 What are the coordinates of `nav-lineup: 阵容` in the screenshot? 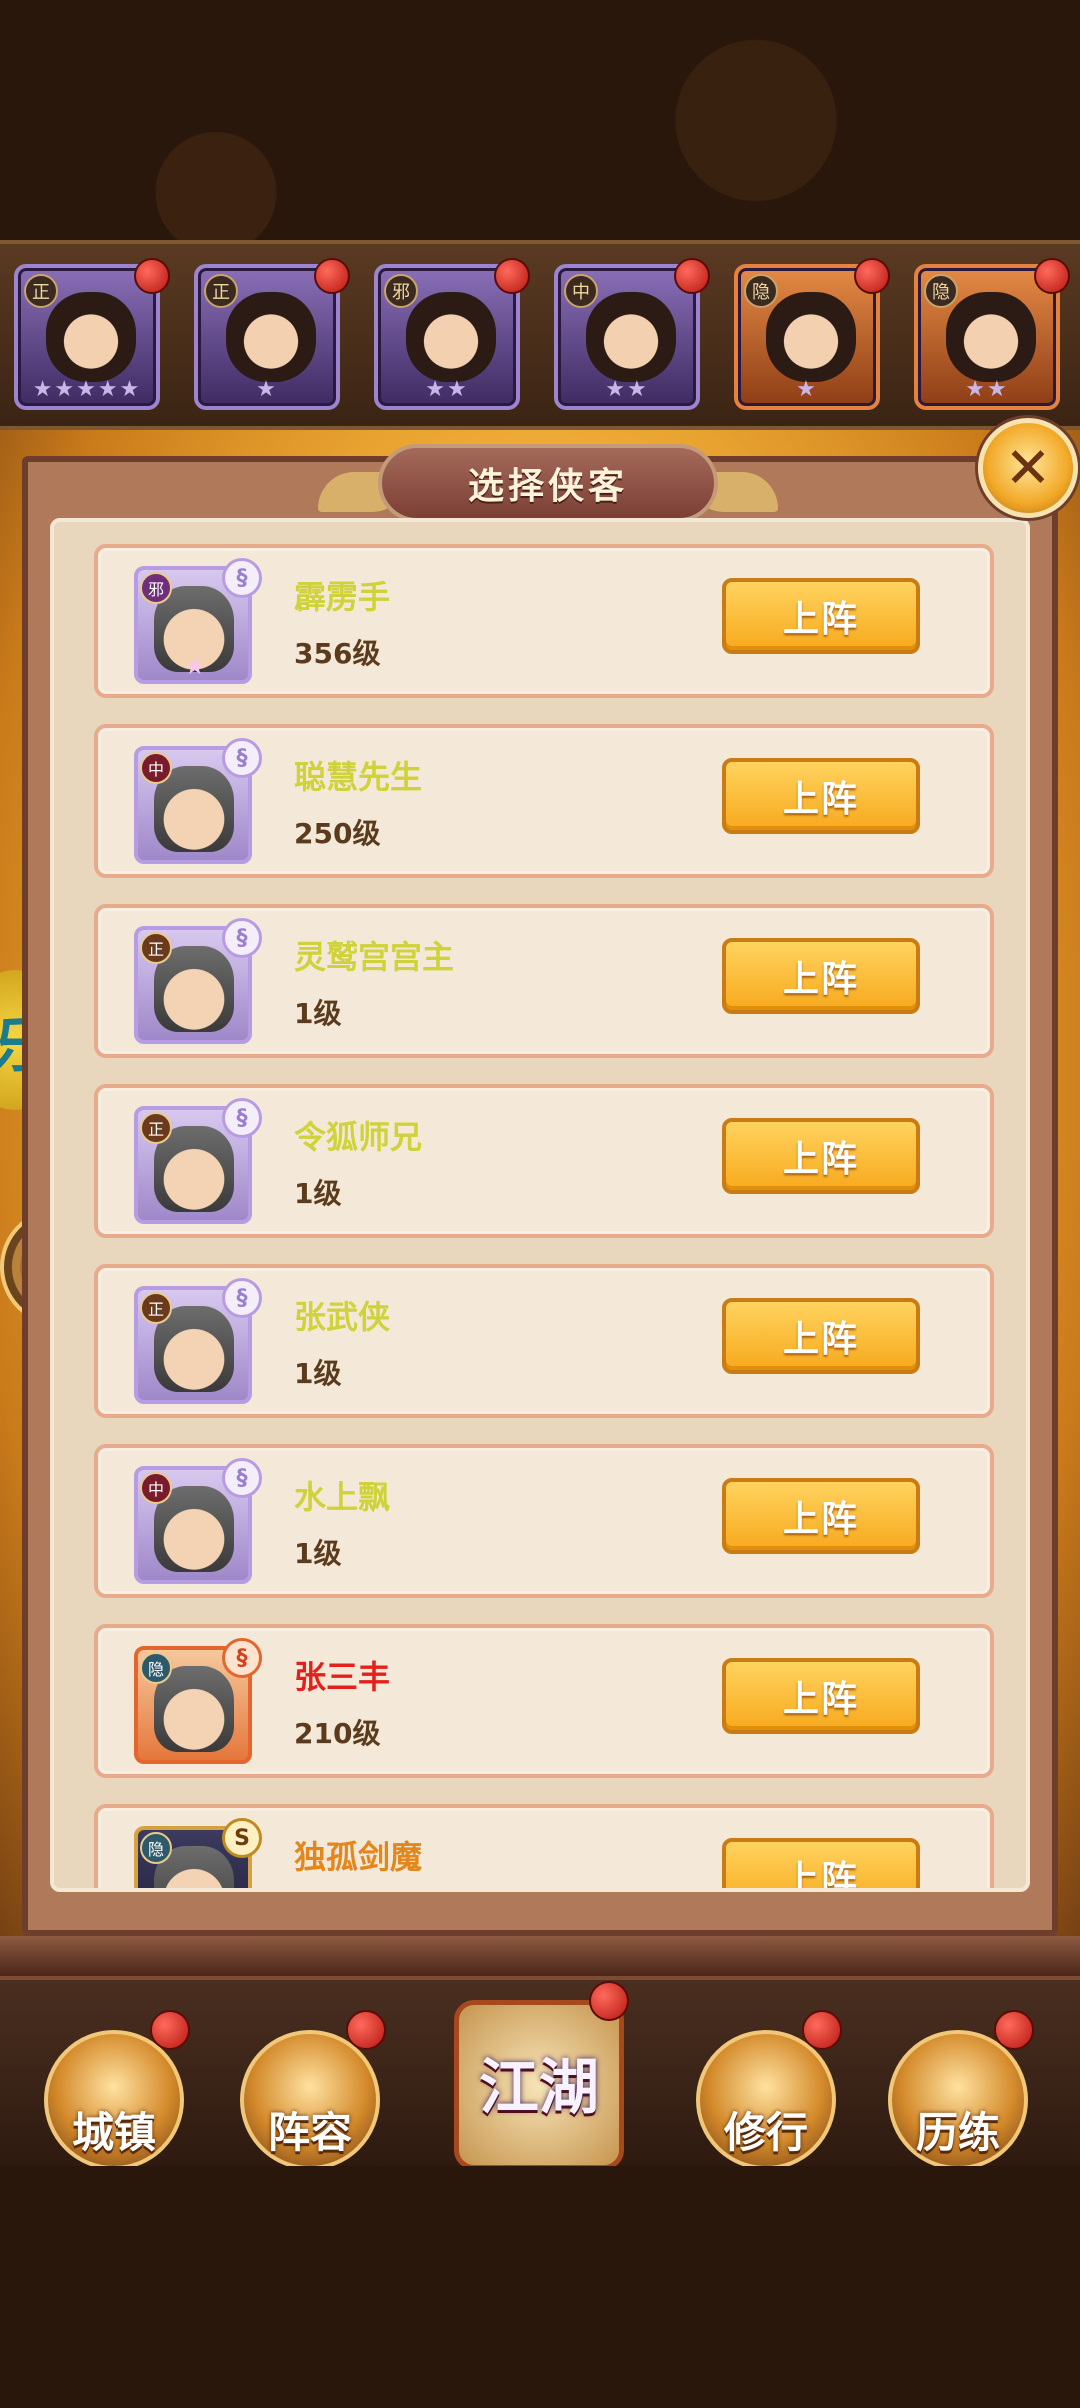 It's located at (313, 2090).